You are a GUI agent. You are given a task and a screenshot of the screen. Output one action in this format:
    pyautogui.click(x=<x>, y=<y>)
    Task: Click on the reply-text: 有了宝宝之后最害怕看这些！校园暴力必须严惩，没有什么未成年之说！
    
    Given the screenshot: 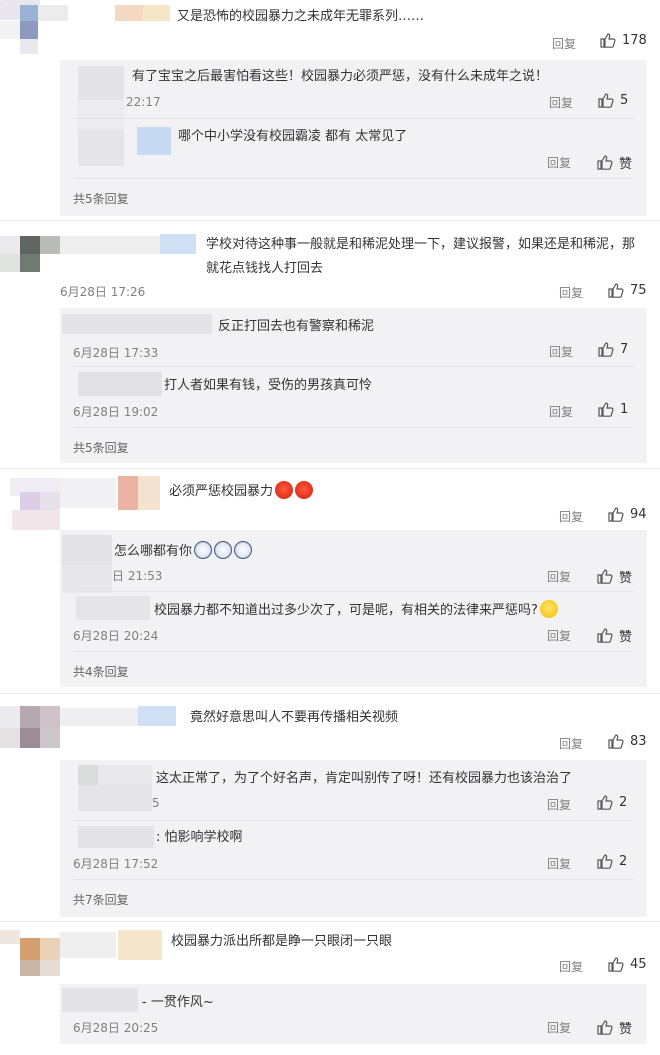 What is the action you would take?
    pyautogui.click(x=340, y=76)
    